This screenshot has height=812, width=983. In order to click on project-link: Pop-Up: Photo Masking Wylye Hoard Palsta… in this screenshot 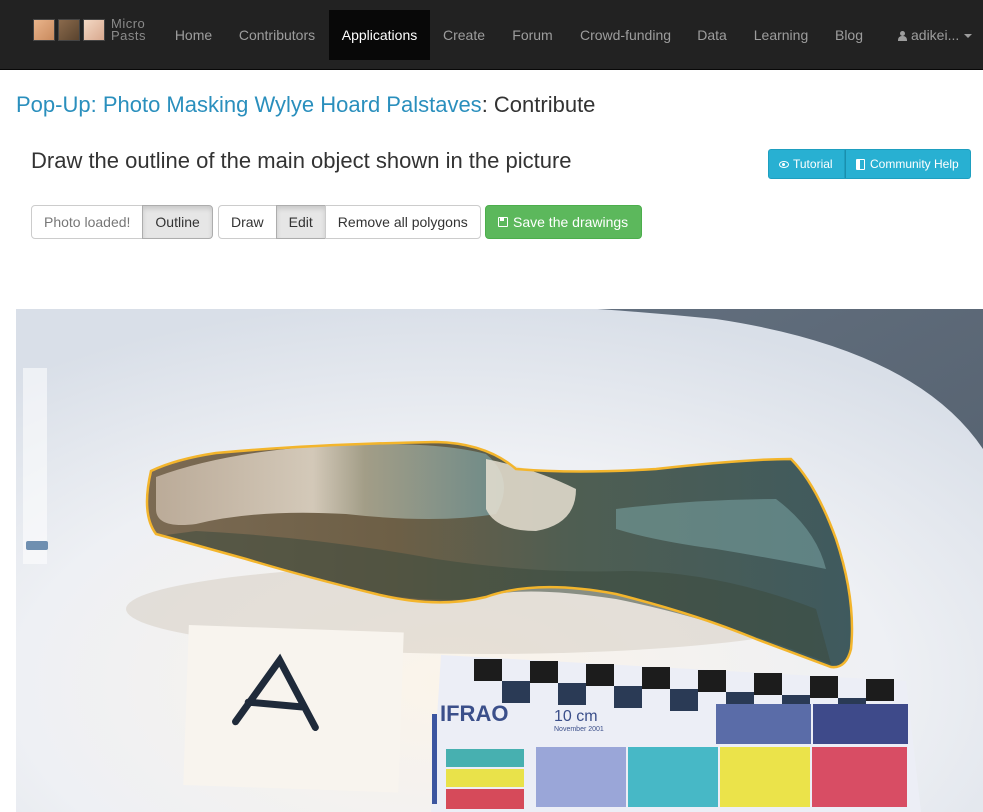, I will do `click(249, 104)`.